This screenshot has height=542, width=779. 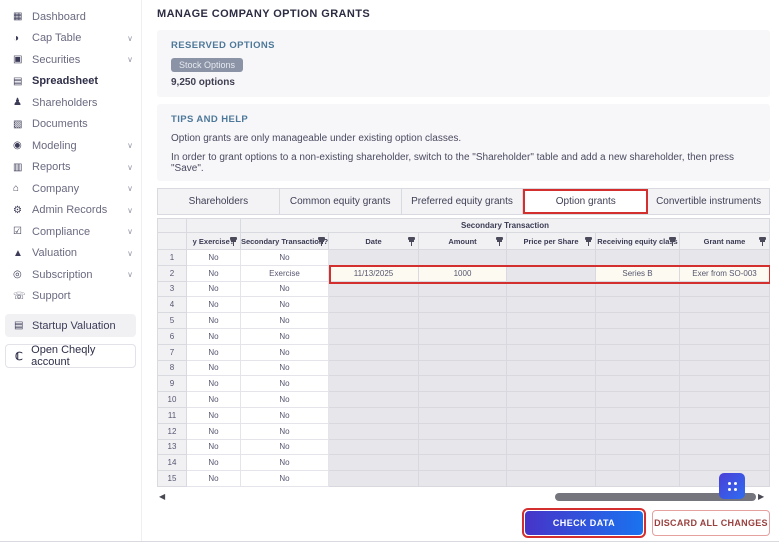 I want to click on sidebar-item-startup-valuation: ▤ Startup Valuation, so click(x=70, y=325).